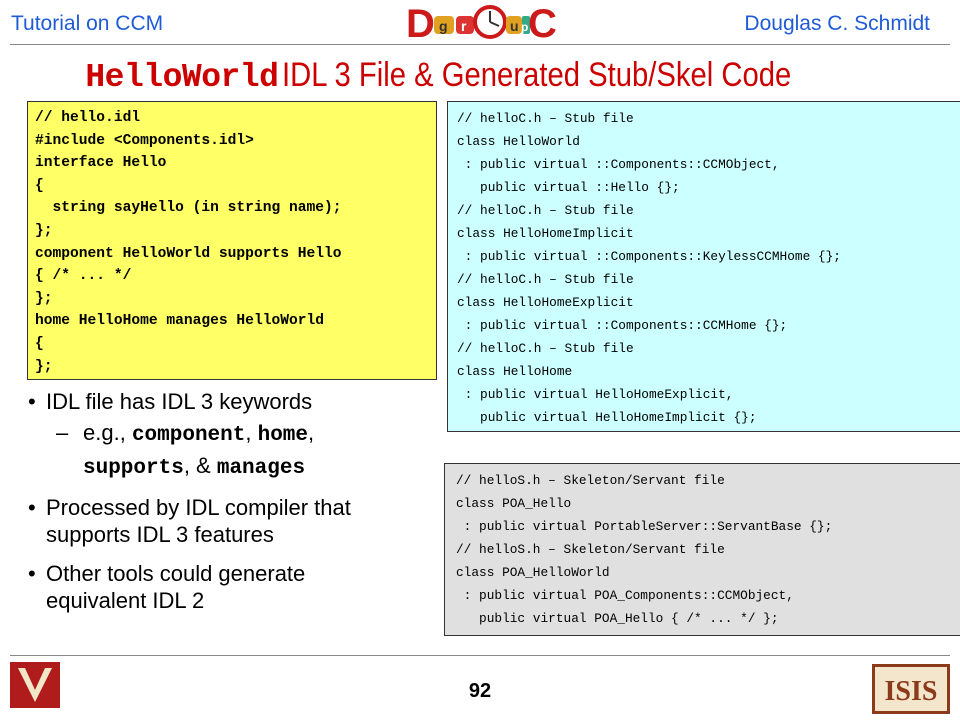 Image resolution: width=960 pixels, height=720 pixels. I want to click on svg-text: r, so click(464, 26).